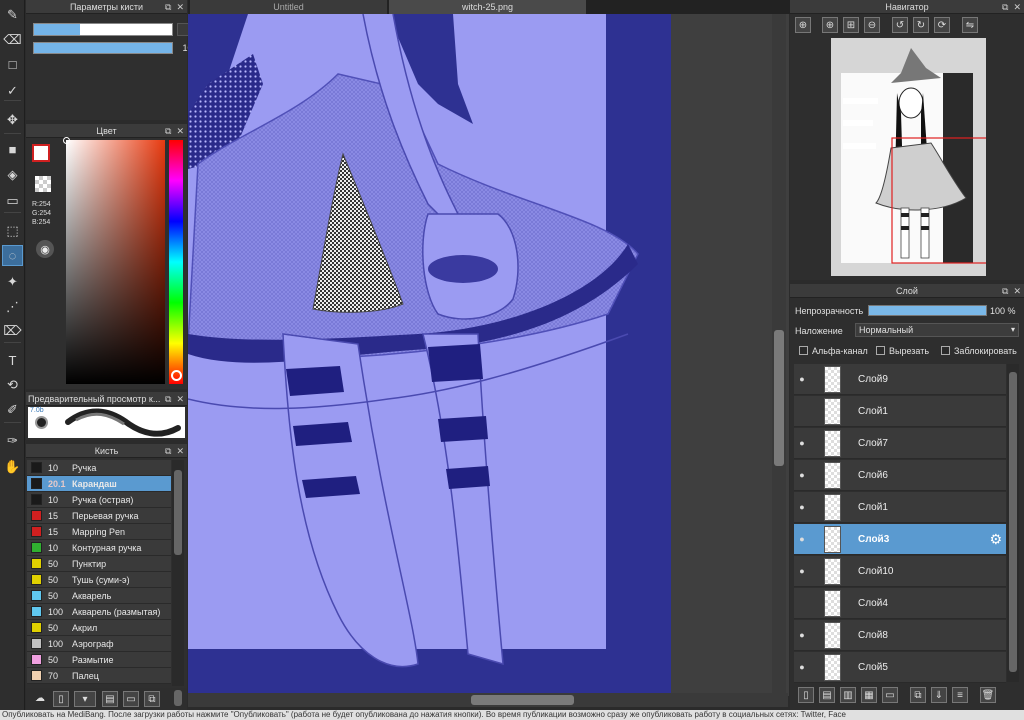 This screenshot has height=720, width=1024. What do you see at coordinates (900, 635) in the screenshot?
I see `layer-row: ● Слой8` at bounding box center [900, 635].